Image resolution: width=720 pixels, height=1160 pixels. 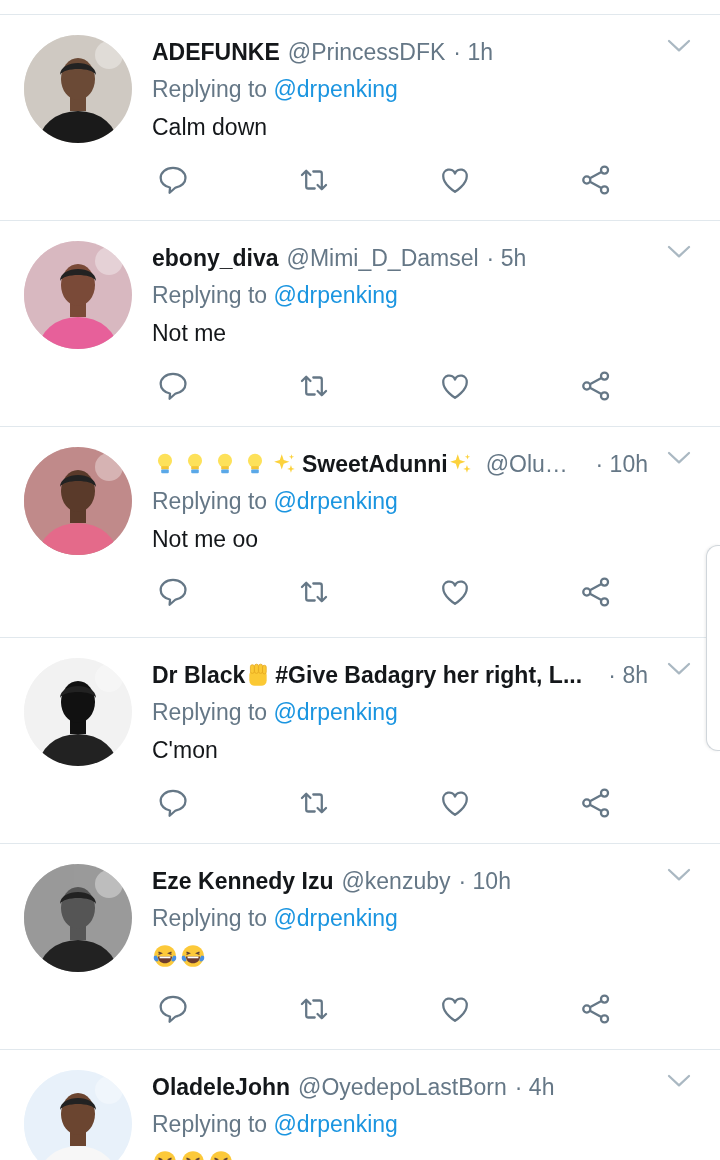 I want to click on user-name: ADEFUNKE, so click(x=216, y=52).